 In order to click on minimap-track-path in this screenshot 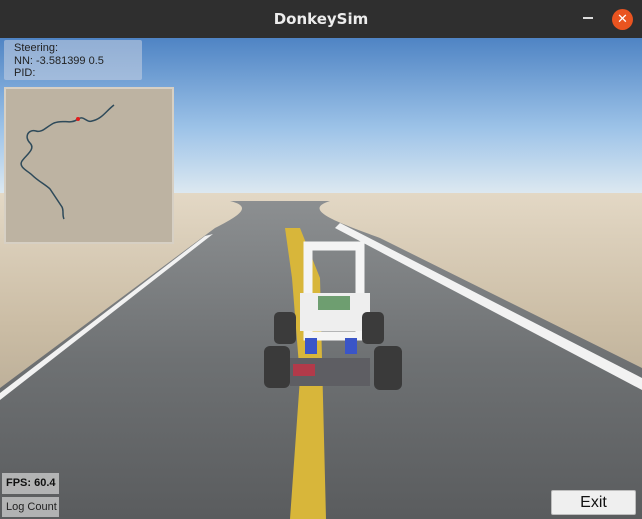, I will do `click(67, 162)`.